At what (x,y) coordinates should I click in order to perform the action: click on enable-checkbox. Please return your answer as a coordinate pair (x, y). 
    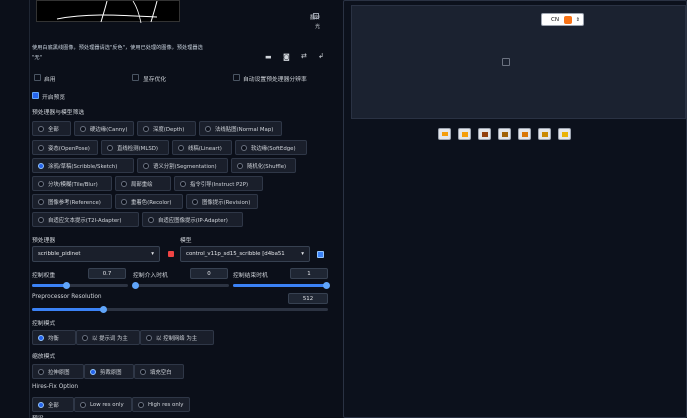
    Looking at the image, I should click on (37, 77).